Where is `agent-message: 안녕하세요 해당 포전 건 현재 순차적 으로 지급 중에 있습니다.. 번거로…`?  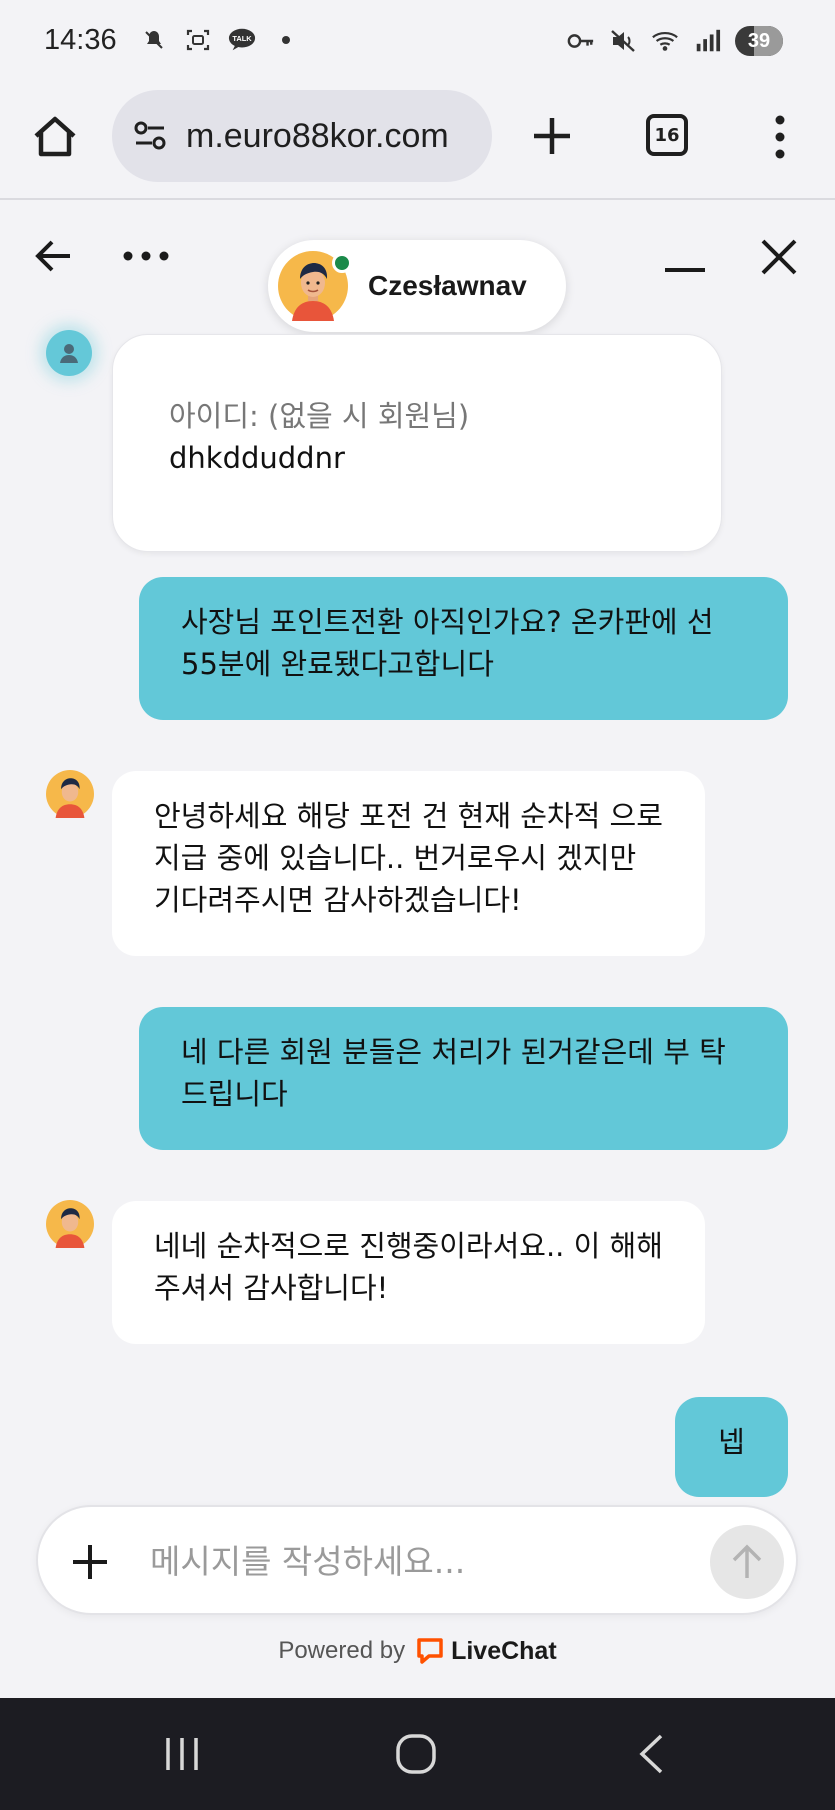
agent-message: 안녕하세요 해당 포전 건 현재 순차적 으로 지급 중에 있습니다.. 번거로… is located at coordinates (408, 863).